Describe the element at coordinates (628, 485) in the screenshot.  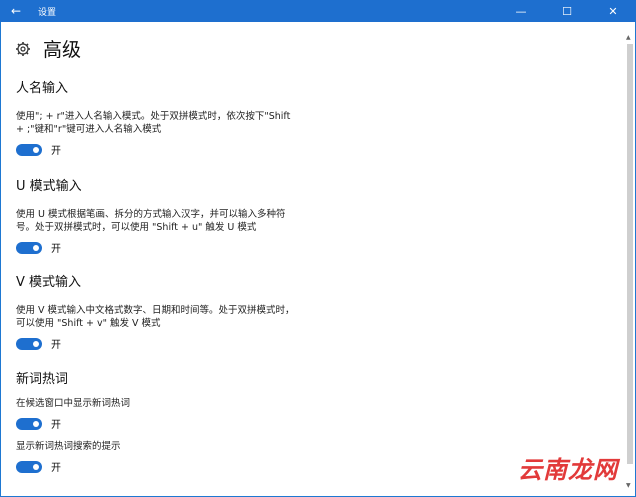
I see `scroll-down-icon: ▼` at that location.